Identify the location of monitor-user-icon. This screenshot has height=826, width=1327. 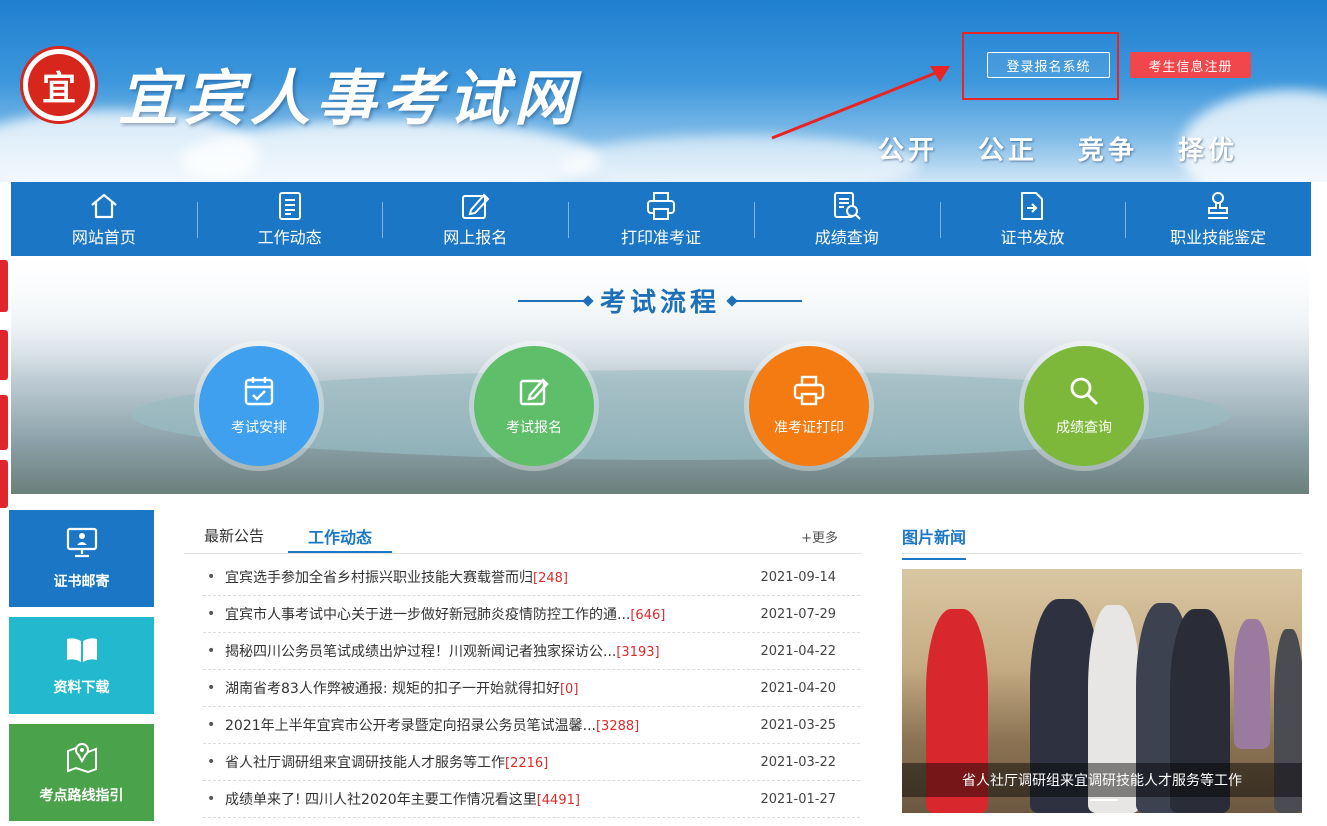
(82, 545).